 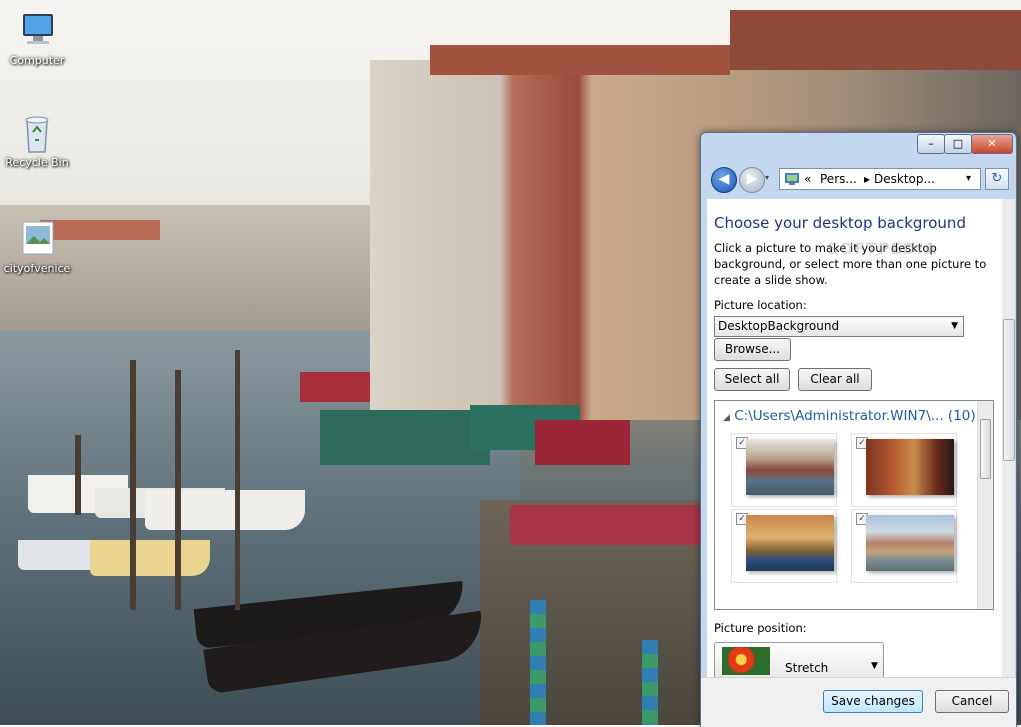 I want to click on address-overflow: «, so click(x=807, y=179).